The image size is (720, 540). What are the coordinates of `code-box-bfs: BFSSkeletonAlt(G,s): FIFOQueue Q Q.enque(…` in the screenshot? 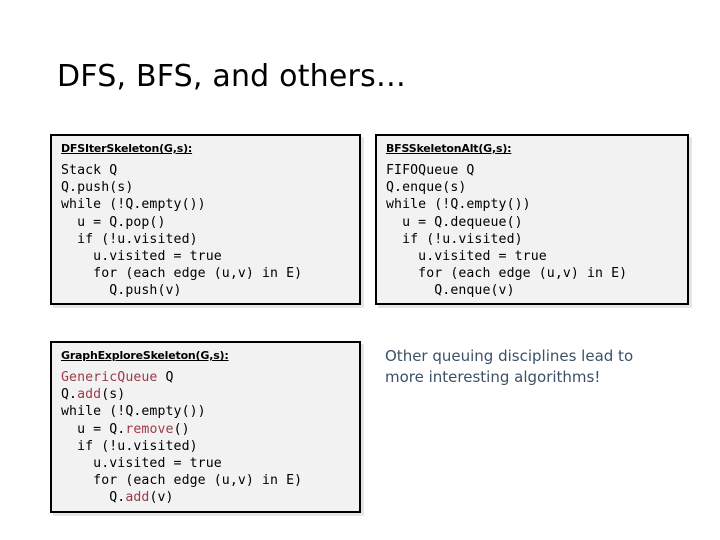 It's located at (532, 219).